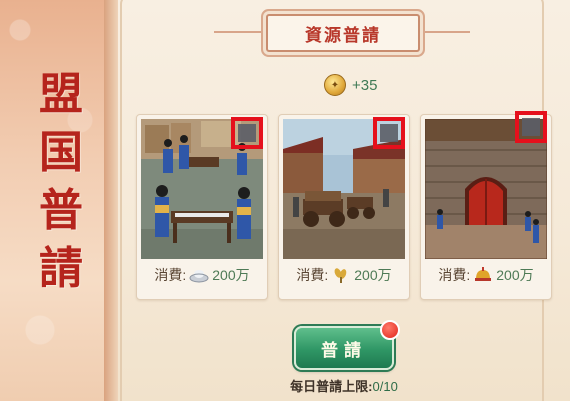  What do you see at coordinates (350, 85) in the screenshot?
I see `reward-display: ✦ +35` at bounding box center [350, 85].